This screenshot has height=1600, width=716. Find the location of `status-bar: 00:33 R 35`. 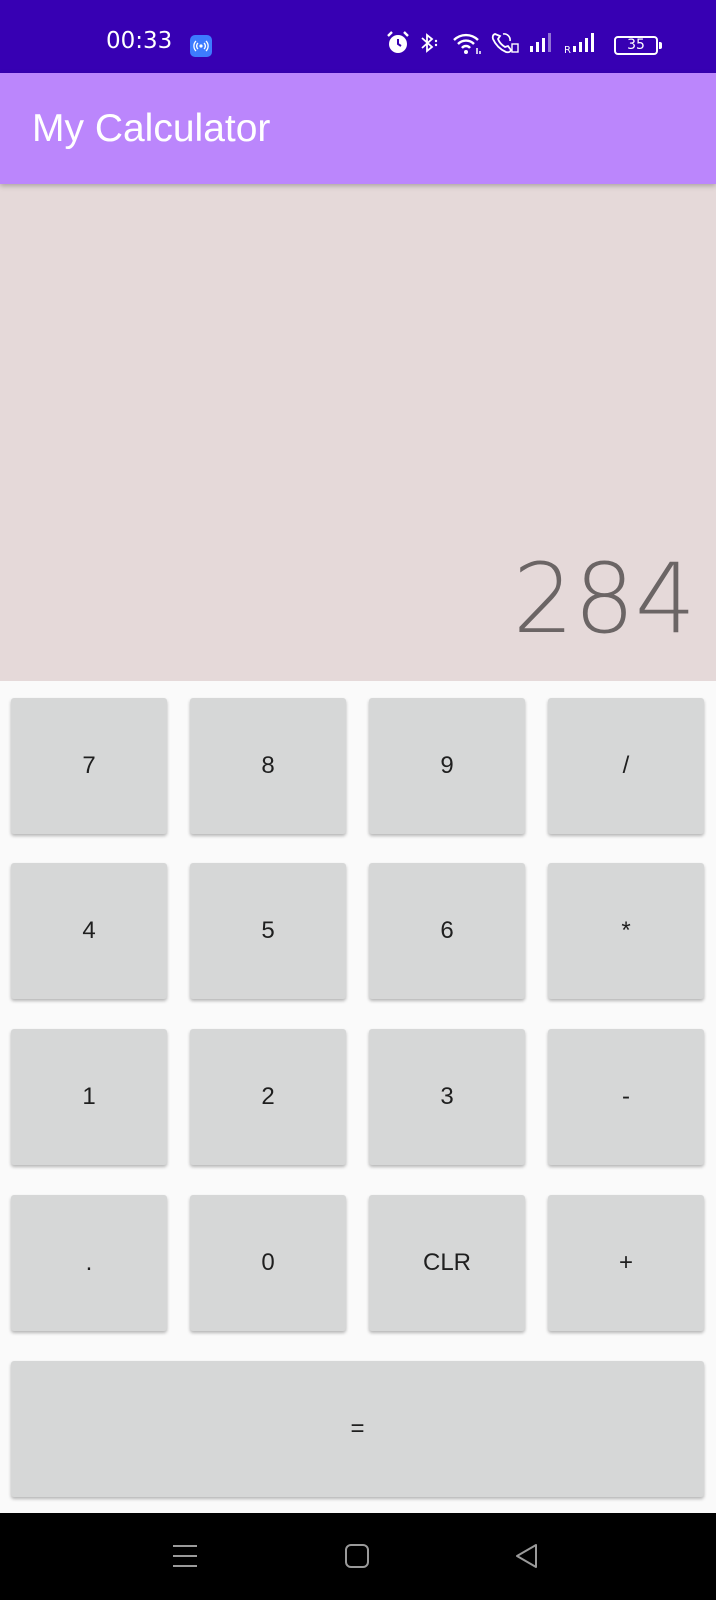

status-bar: 00:33 R 35 is located at coordinates (358, 36).